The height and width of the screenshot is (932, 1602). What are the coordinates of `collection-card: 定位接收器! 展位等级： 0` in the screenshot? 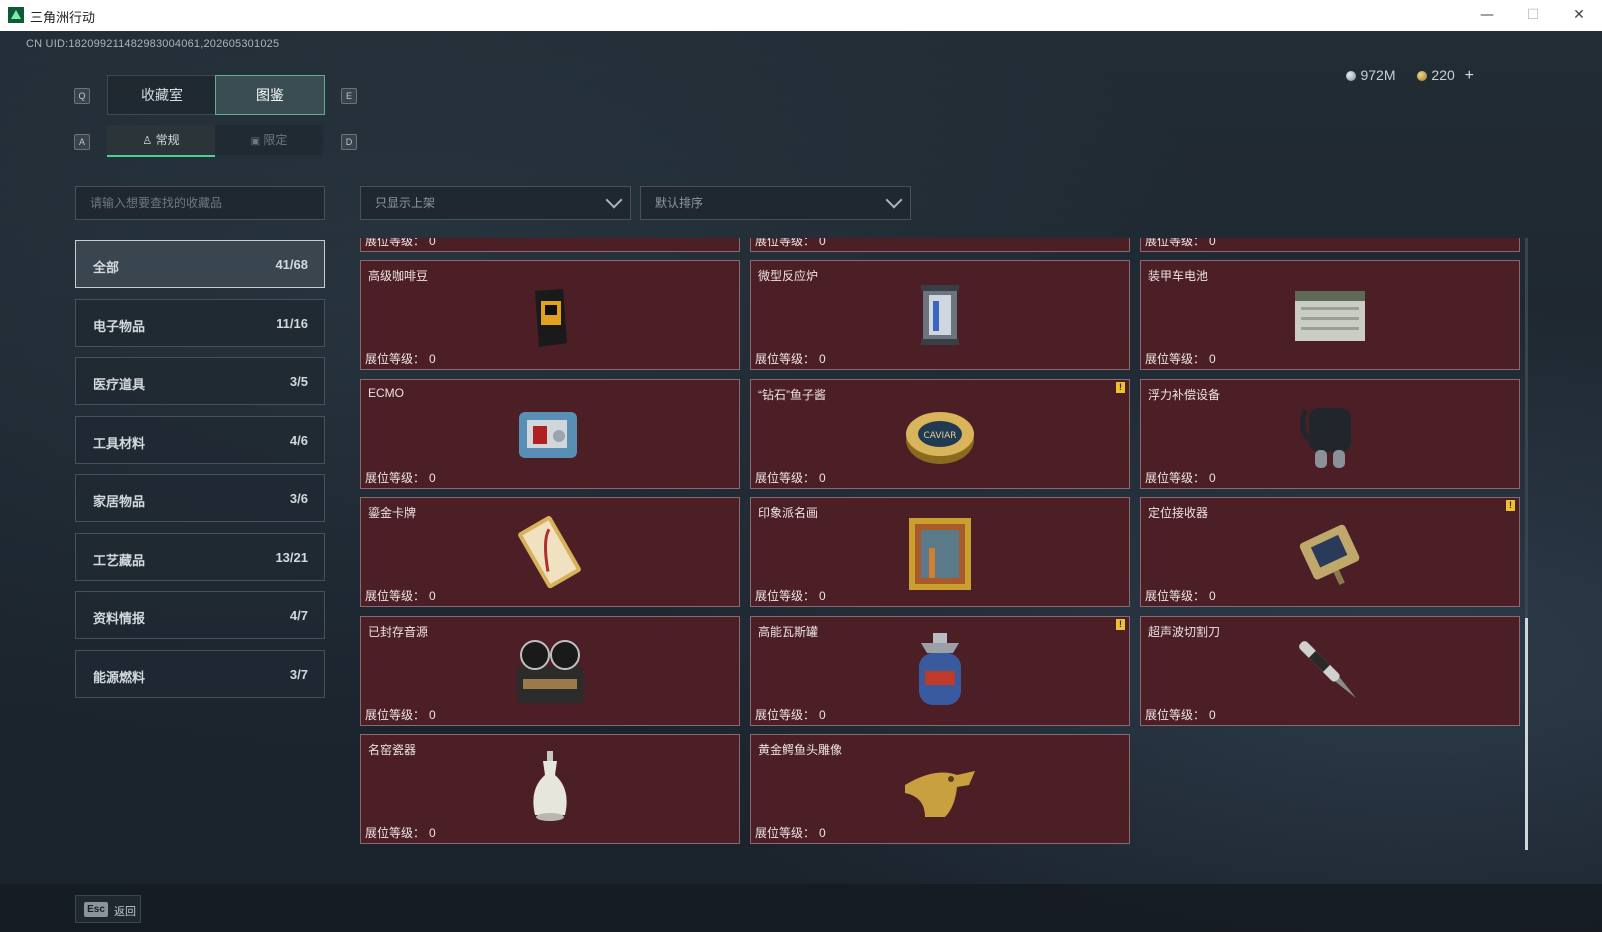 It's located at (1330, 552).